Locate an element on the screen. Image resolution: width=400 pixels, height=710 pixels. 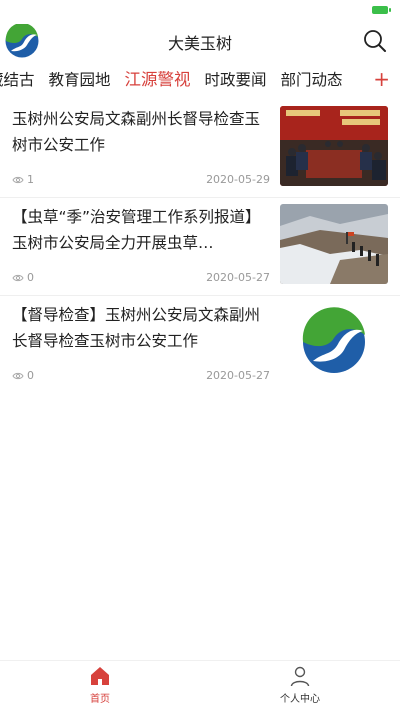
tab-3: 时政要闻 is located at coordinates (236, 80).